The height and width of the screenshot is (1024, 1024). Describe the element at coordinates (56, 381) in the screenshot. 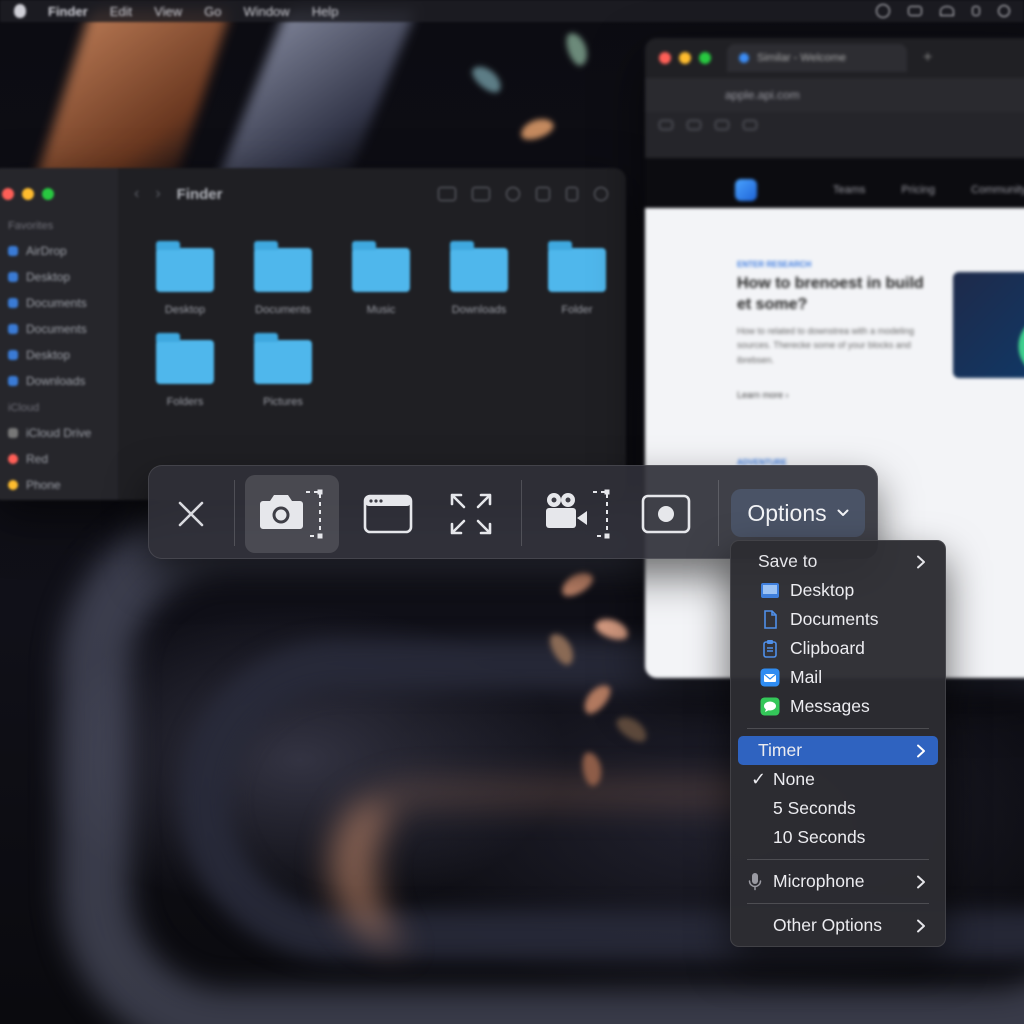

I see `sidebar-item-label: Downloads` at that location.